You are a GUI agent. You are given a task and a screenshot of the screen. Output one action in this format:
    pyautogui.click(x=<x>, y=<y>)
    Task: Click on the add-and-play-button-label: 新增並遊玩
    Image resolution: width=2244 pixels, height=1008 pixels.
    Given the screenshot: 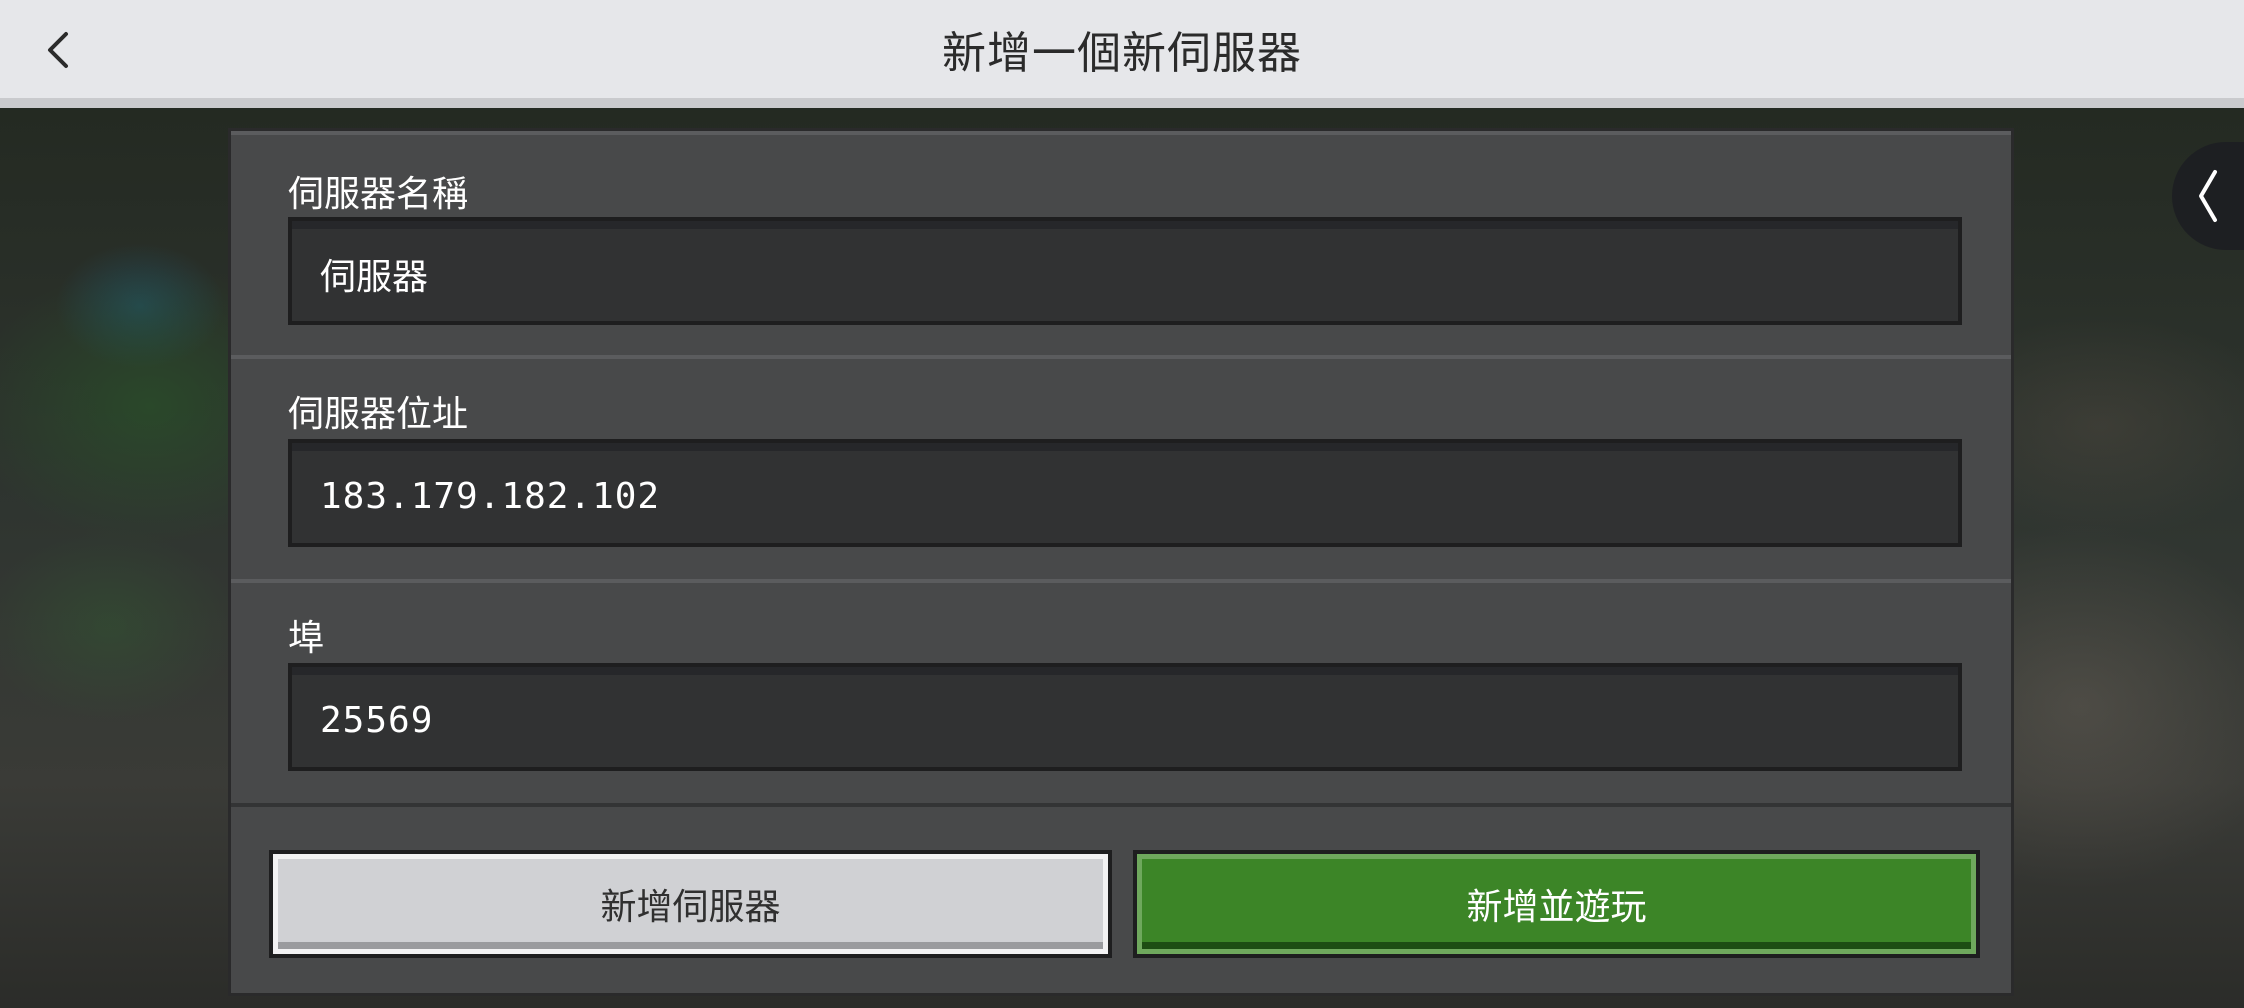 What is the action you would take?
    pyautogui.click(x=1556, y=907)
    